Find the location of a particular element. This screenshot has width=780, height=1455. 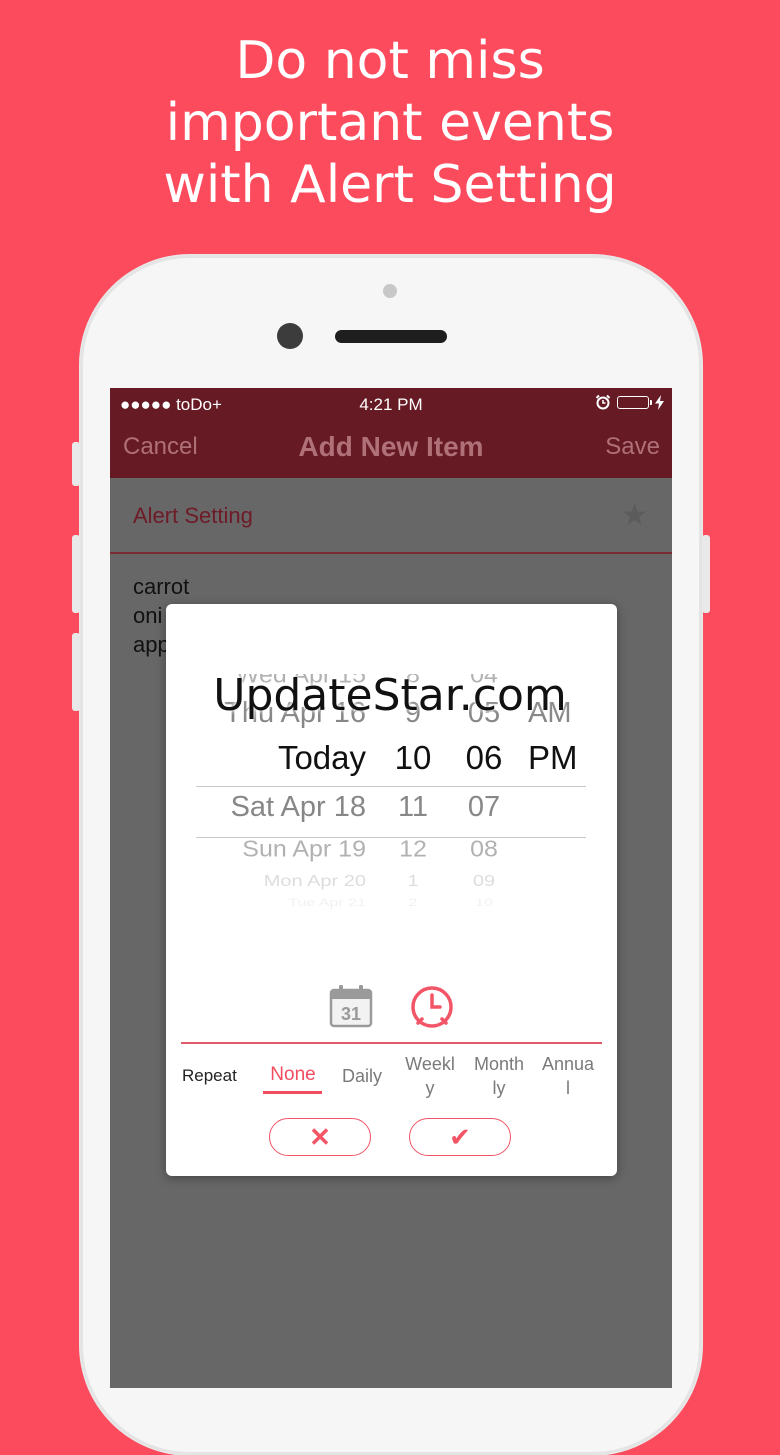

picker-option: Today is located at coordinates (322, 758).